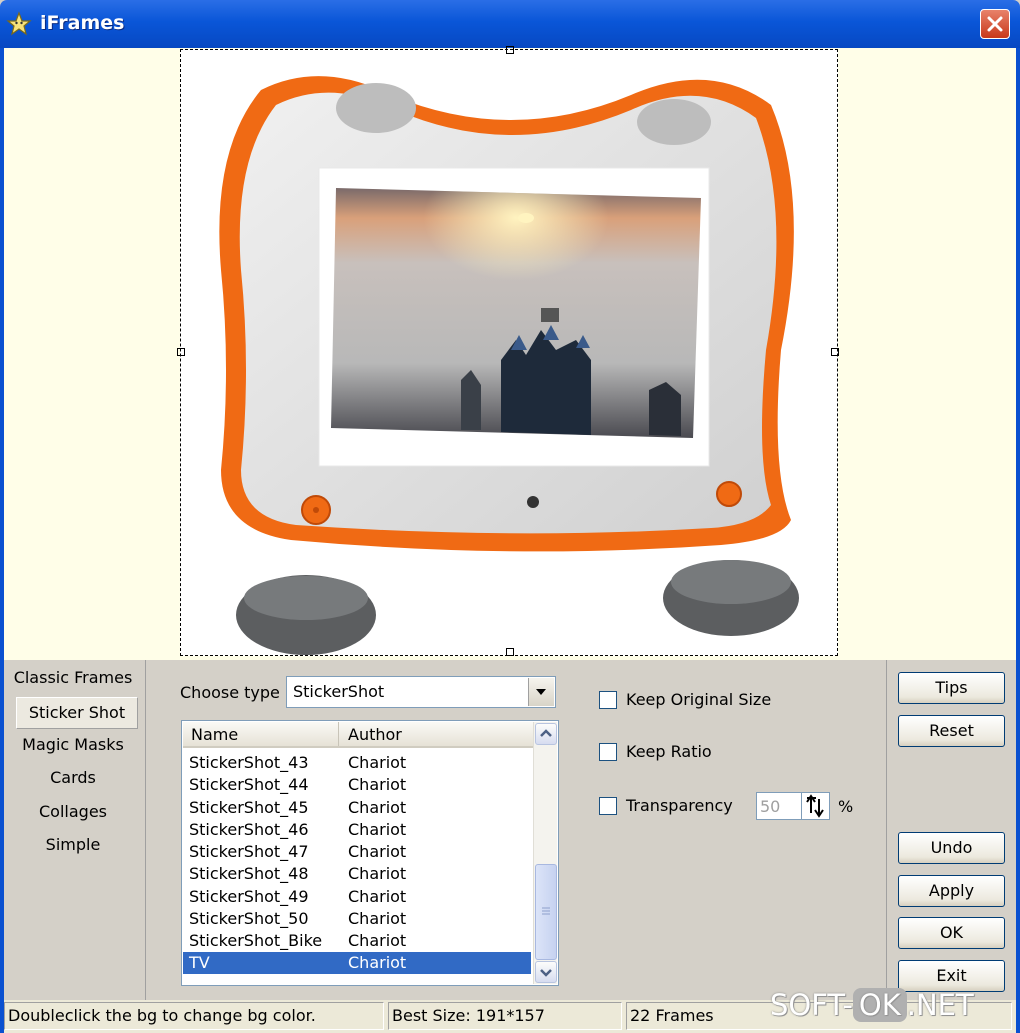 This screenshot has height=1033, width=1020. I want to click on transparency-label: Transparency, so click(679, 805).